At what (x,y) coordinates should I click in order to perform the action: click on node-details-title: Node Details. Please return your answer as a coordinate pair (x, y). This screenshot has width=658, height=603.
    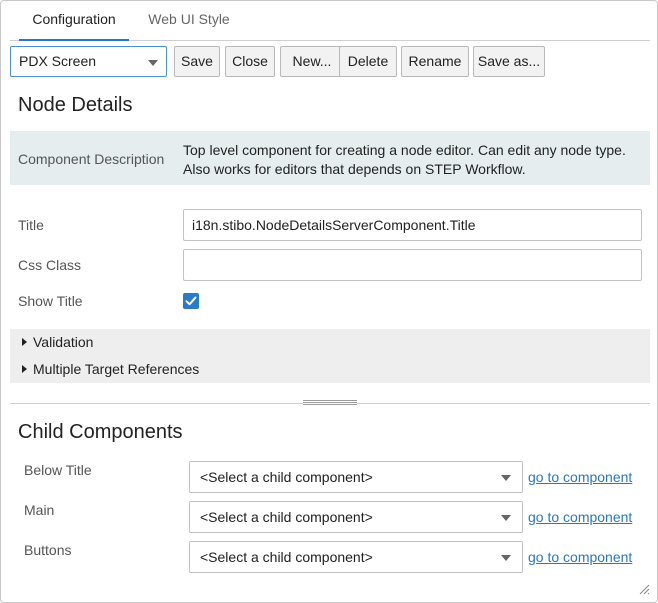
    Looking at the image, I should click on (75, 105).